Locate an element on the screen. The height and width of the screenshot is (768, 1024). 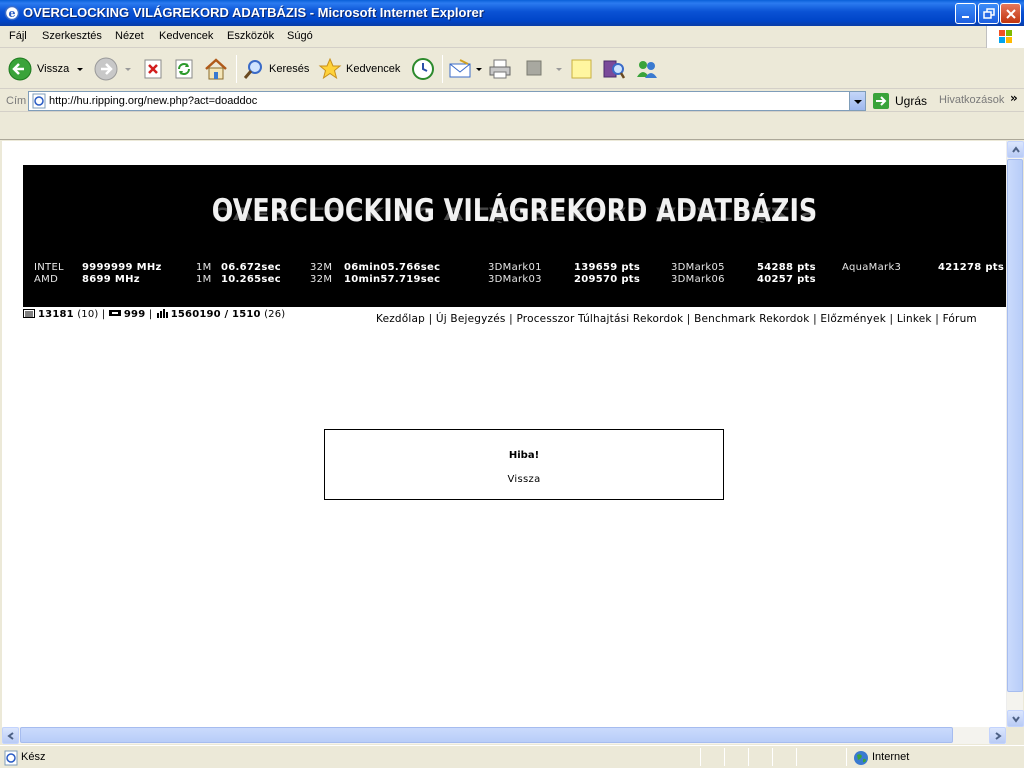
record-amd-32m-value: 10min57.719sec is located at coordinates (392, 279).